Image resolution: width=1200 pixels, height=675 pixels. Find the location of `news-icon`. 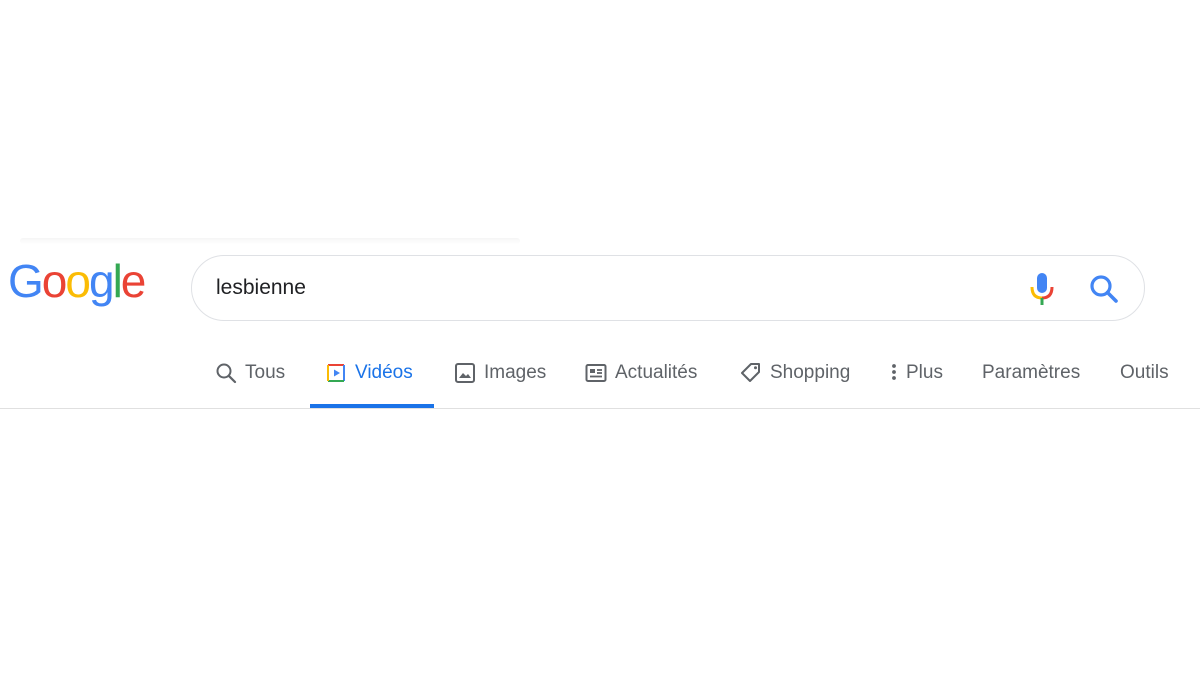

news-icon is located at coordinates (596, 373).